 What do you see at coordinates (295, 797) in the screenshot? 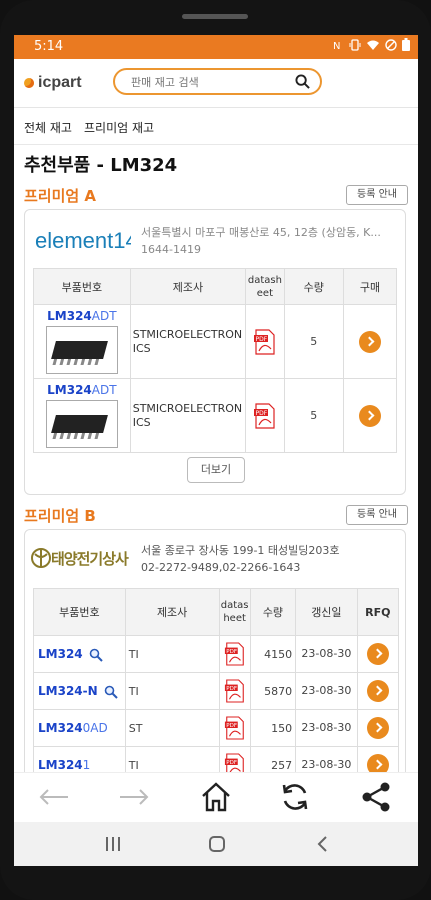
I see `refresh-icon` at bounding box center [295, 797].